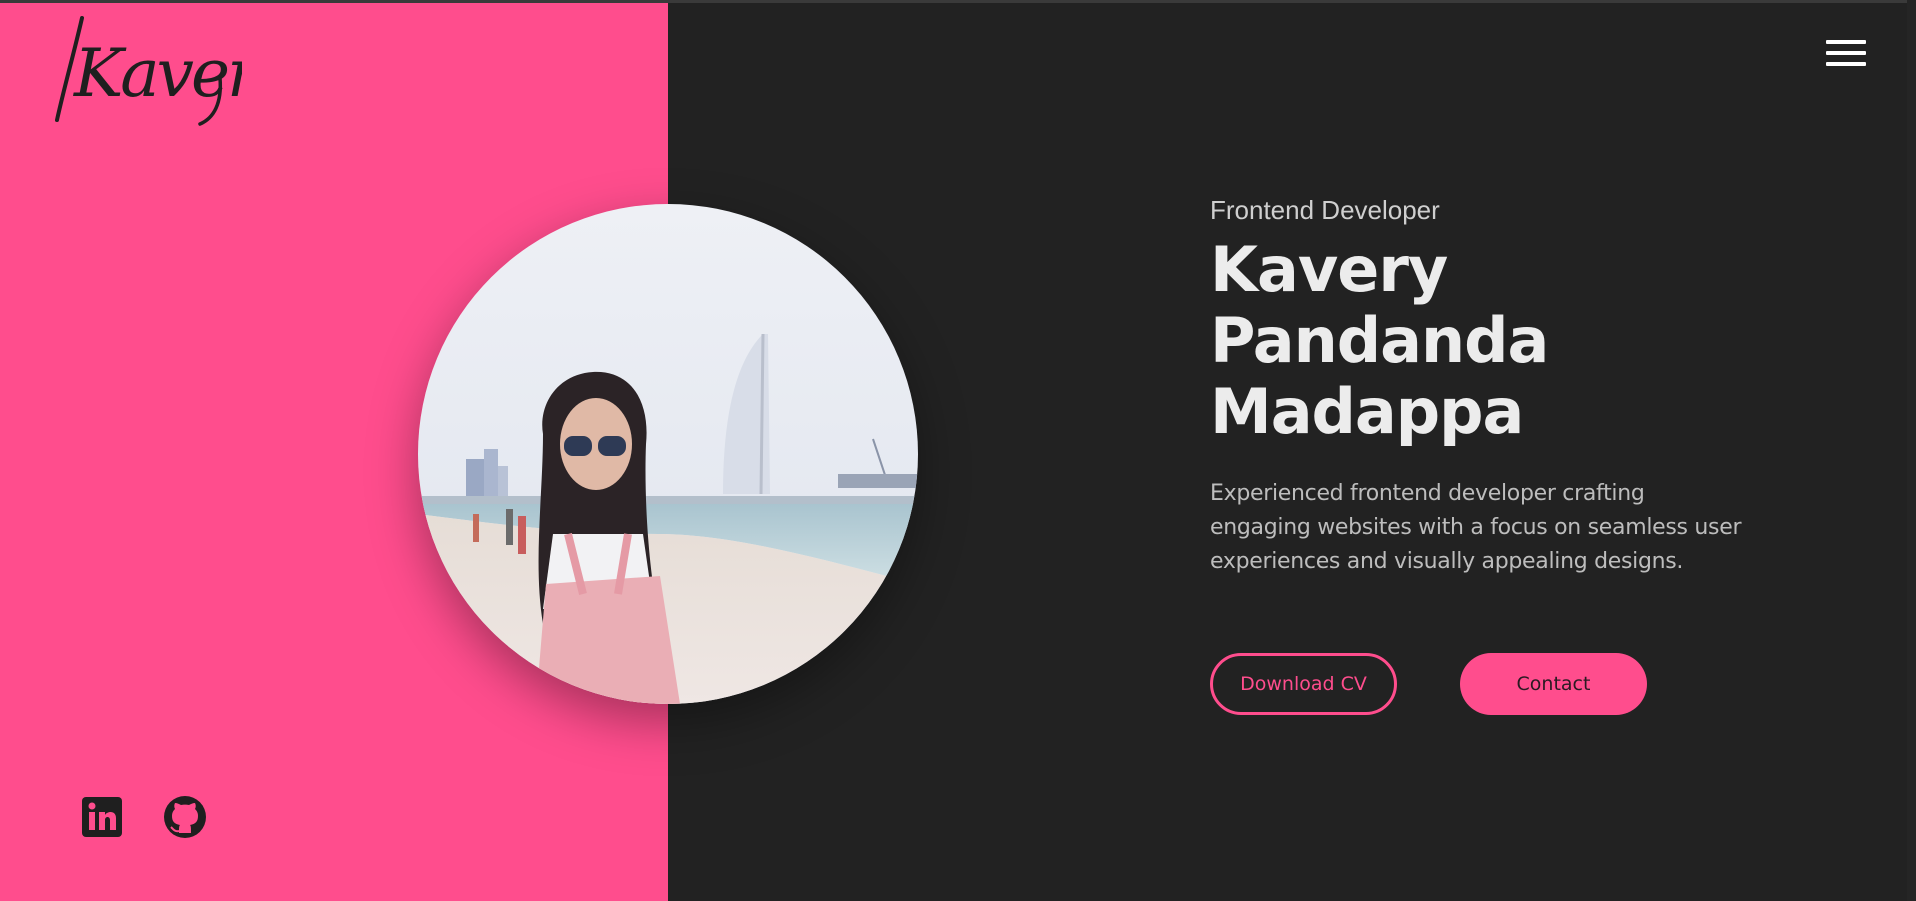 The image size is (1916, 901). Describe the element at coordinates (1367, 411) in the screenshot. I see `name-line-last: Madappa` at that location.